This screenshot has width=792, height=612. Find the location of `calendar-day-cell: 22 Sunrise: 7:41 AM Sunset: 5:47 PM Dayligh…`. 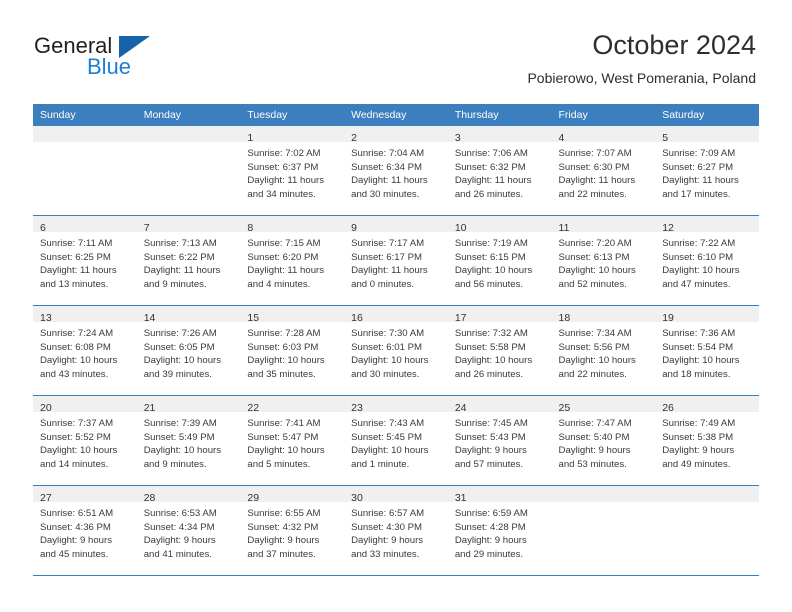

calendar-day-cell: 22 Sunrise: 7:41 AM Sunset: 5:47 PM Dayligh… is located at coordinates (292, 440).